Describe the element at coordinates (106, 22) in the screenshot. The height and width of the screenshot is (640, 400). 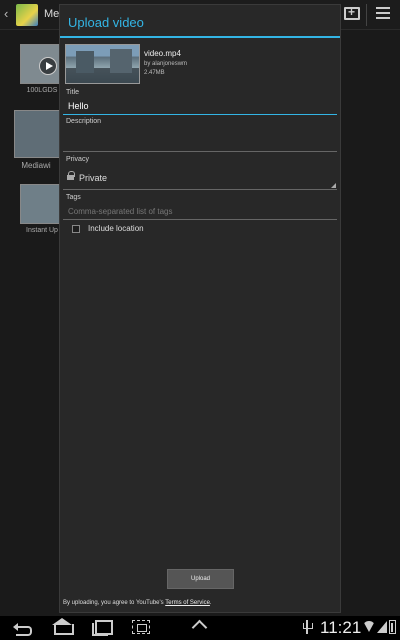
I see `dialog-title: Upload video` at that location.